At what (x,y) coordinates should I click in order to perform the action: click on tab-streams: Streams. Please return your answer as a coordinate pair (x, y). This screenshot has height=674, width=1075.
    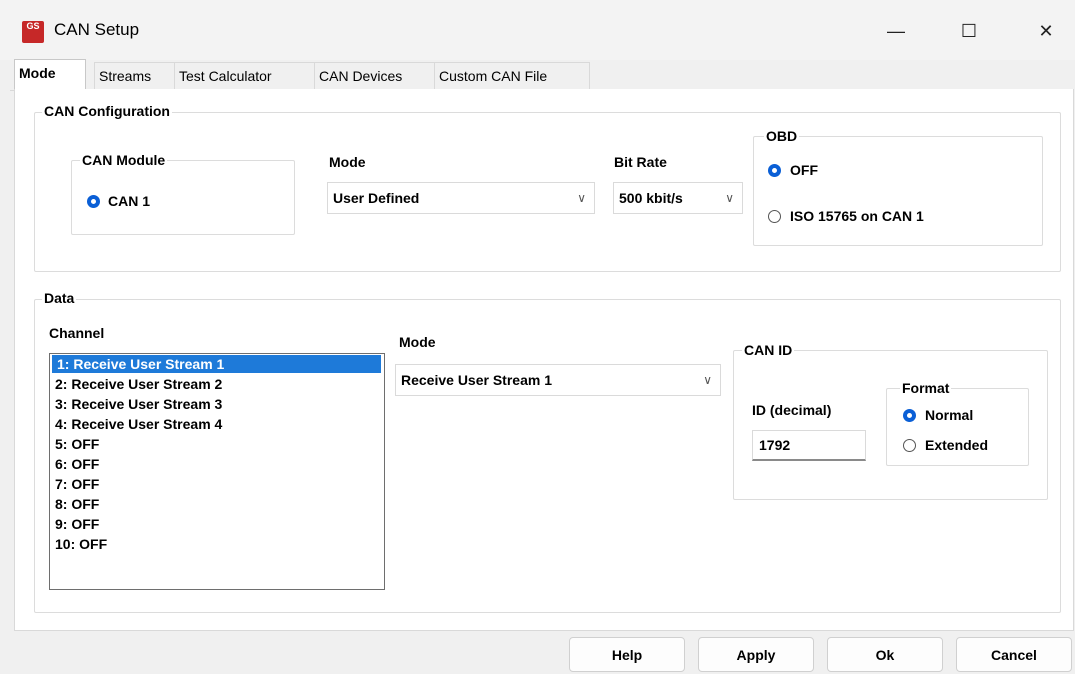
    Looking at the image, I should click on (135, 76).